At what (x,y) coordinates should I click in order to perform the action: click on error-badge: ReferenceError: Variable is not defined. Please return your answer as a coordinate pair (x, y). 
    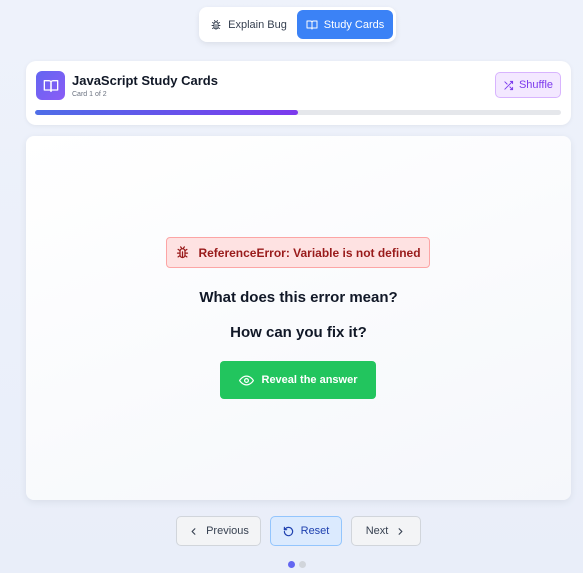
    Looking at the image, I should click on (298, 252).